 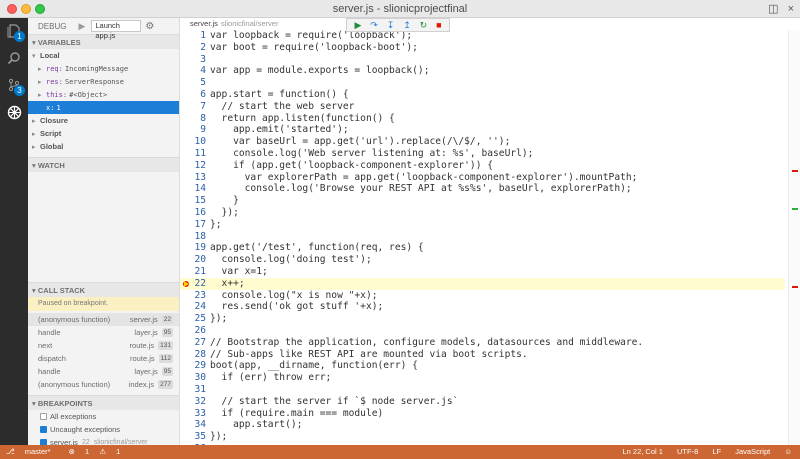 What do you see at coordinates (14, 112) in the screenshot?
I see `debug-icon` at bounding box center [14, 112].